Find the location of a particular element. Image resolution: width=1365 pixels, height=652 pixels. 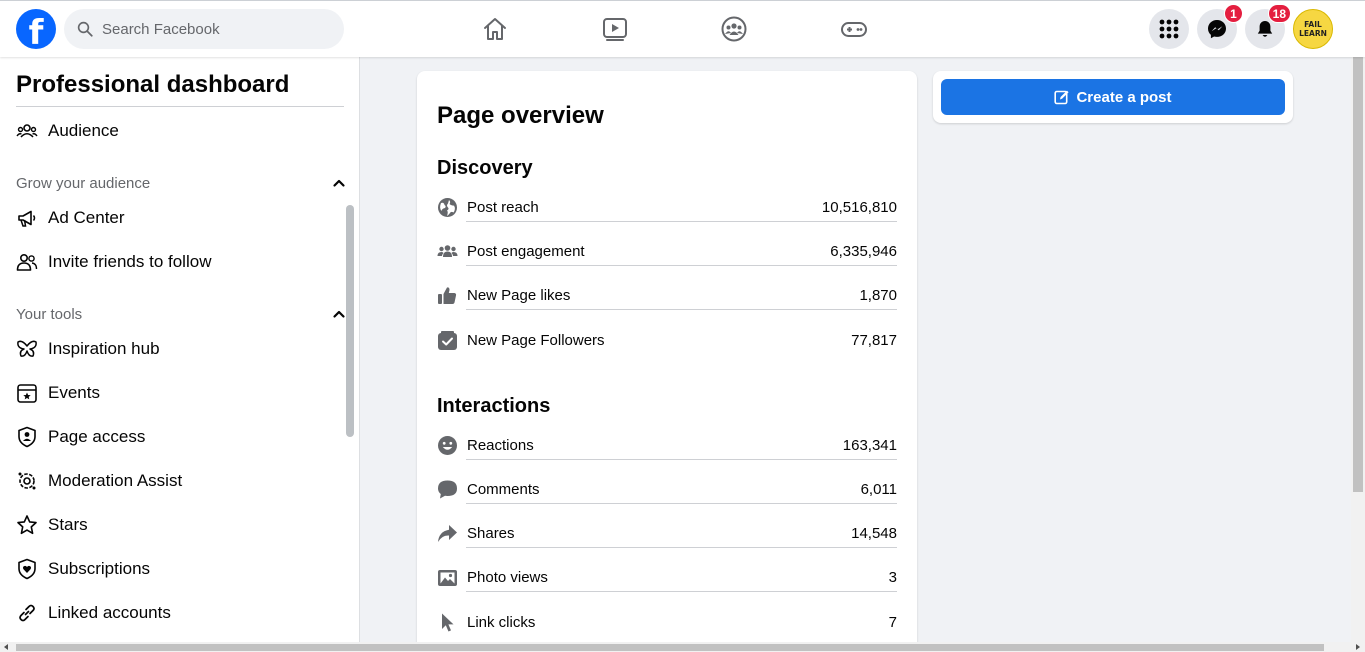

metric-label: Comments is located at coordinates (503, 489).